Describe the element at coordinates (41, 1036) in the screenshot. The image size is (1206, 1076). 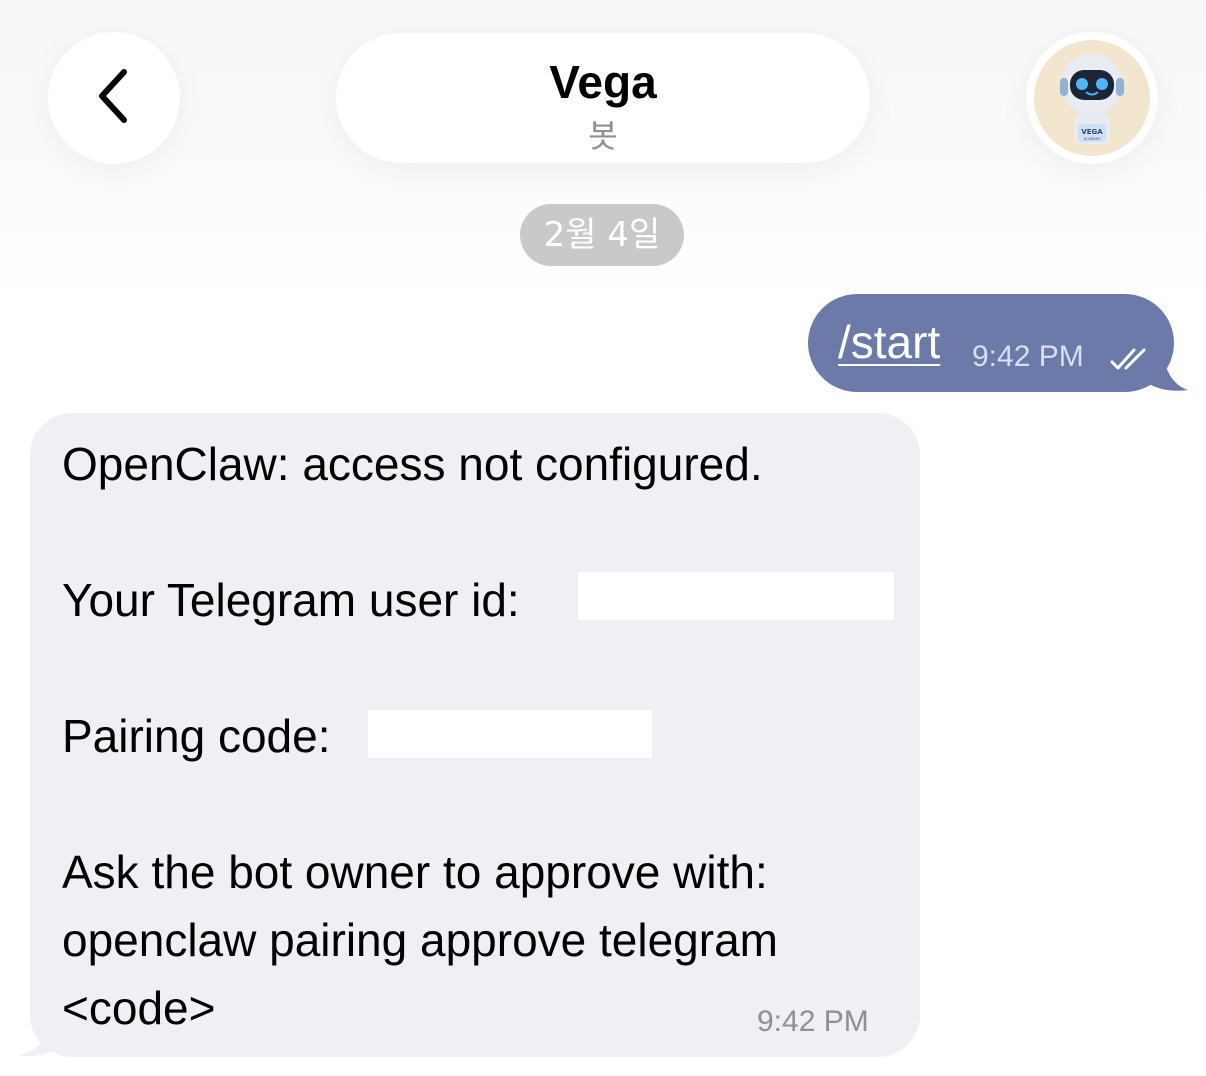
I see `bubble-tail` at that location.